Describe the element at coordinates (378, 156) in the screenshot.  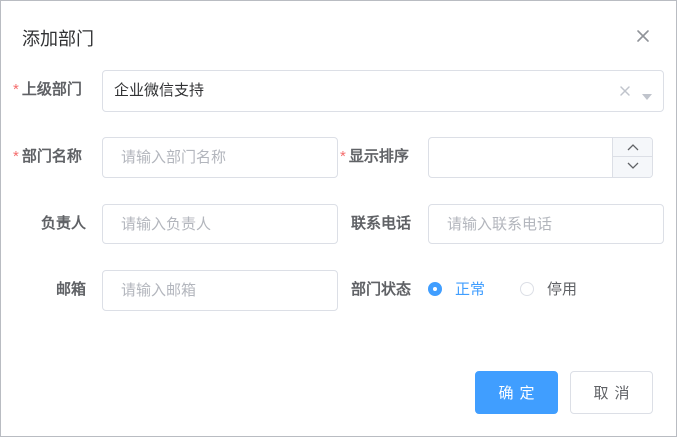
I see `display-order-label-text: 显示排序` at that location.